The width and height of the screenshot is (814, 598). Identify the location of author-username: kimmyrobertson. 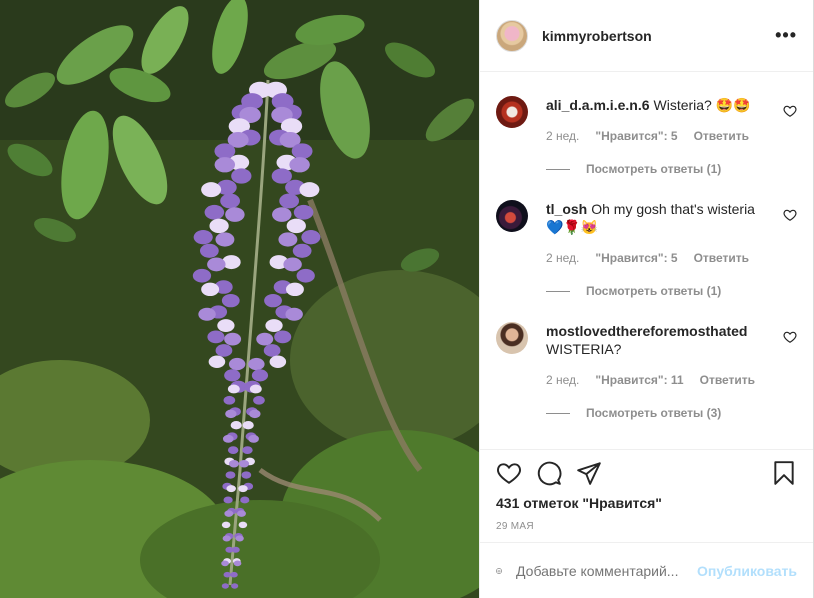
(658, 36).